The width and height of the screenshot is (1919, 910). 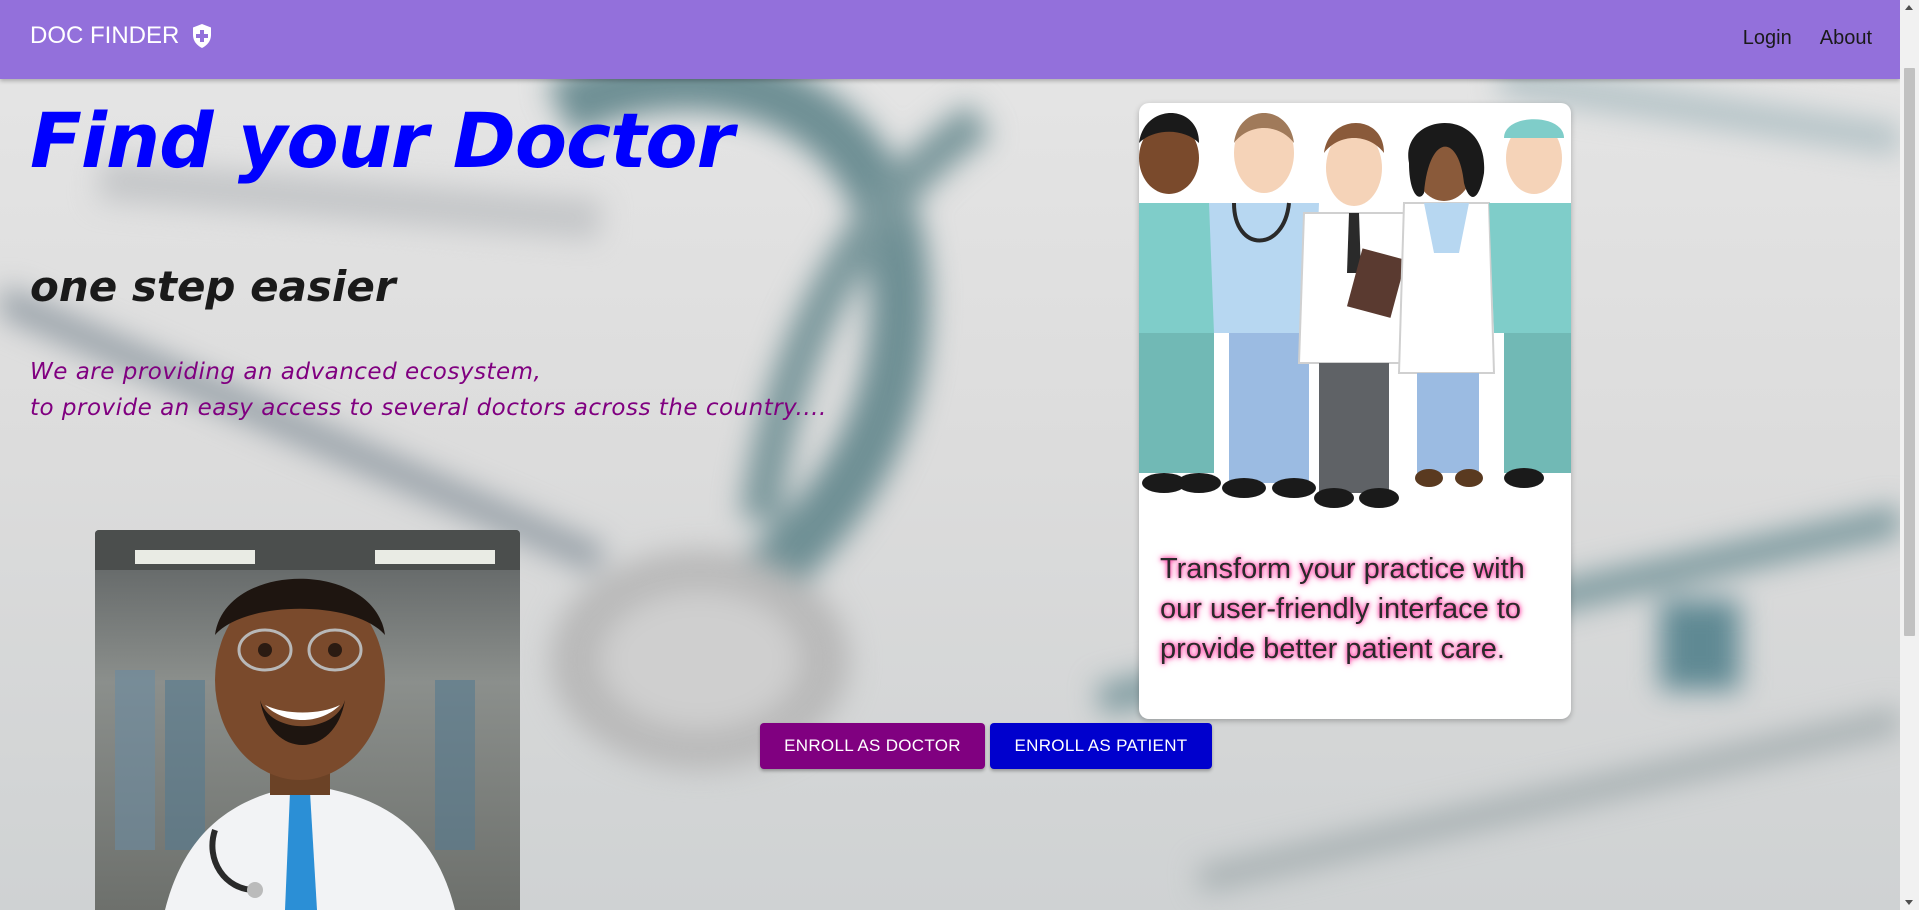 What do you see at coordinates (213, 286) in the screenshot?
I see `hero-subtitle: one step easier` at bounding box center [213, 286].